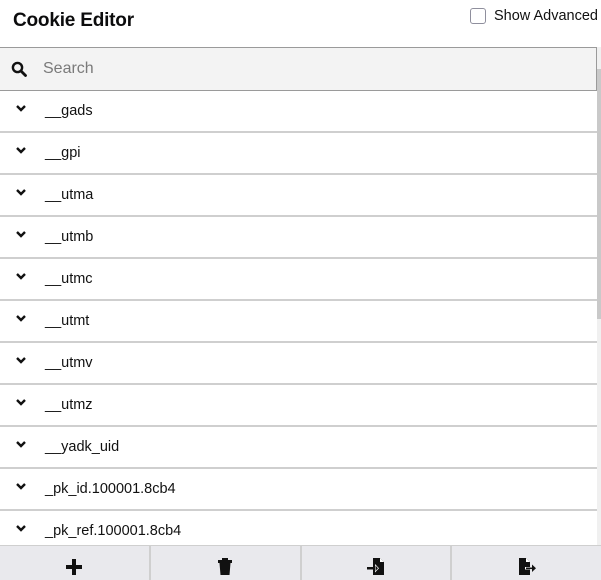 The height and width of the screenshot is (580, 601). I want to click on cookie-name: __yadk_uid, so click(82, 447).